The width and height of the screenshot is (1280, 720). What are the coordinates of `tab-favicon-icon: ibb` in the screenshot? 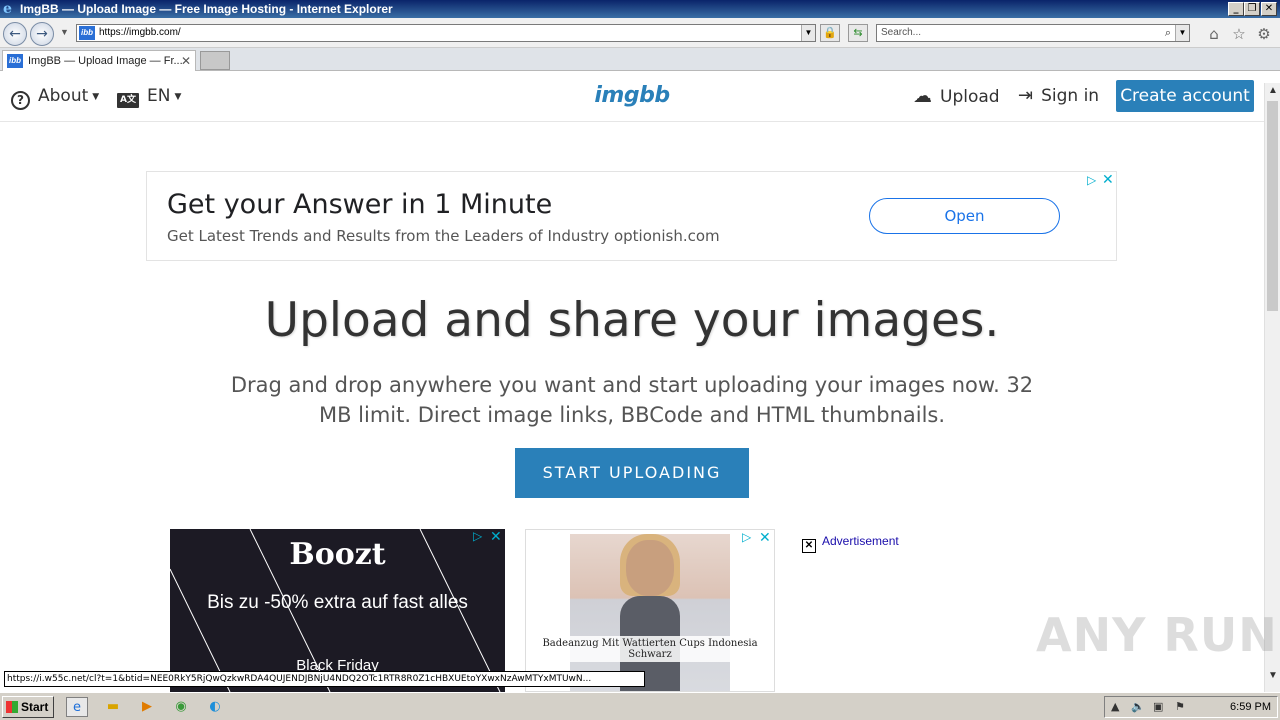 It's located at (15, 61).